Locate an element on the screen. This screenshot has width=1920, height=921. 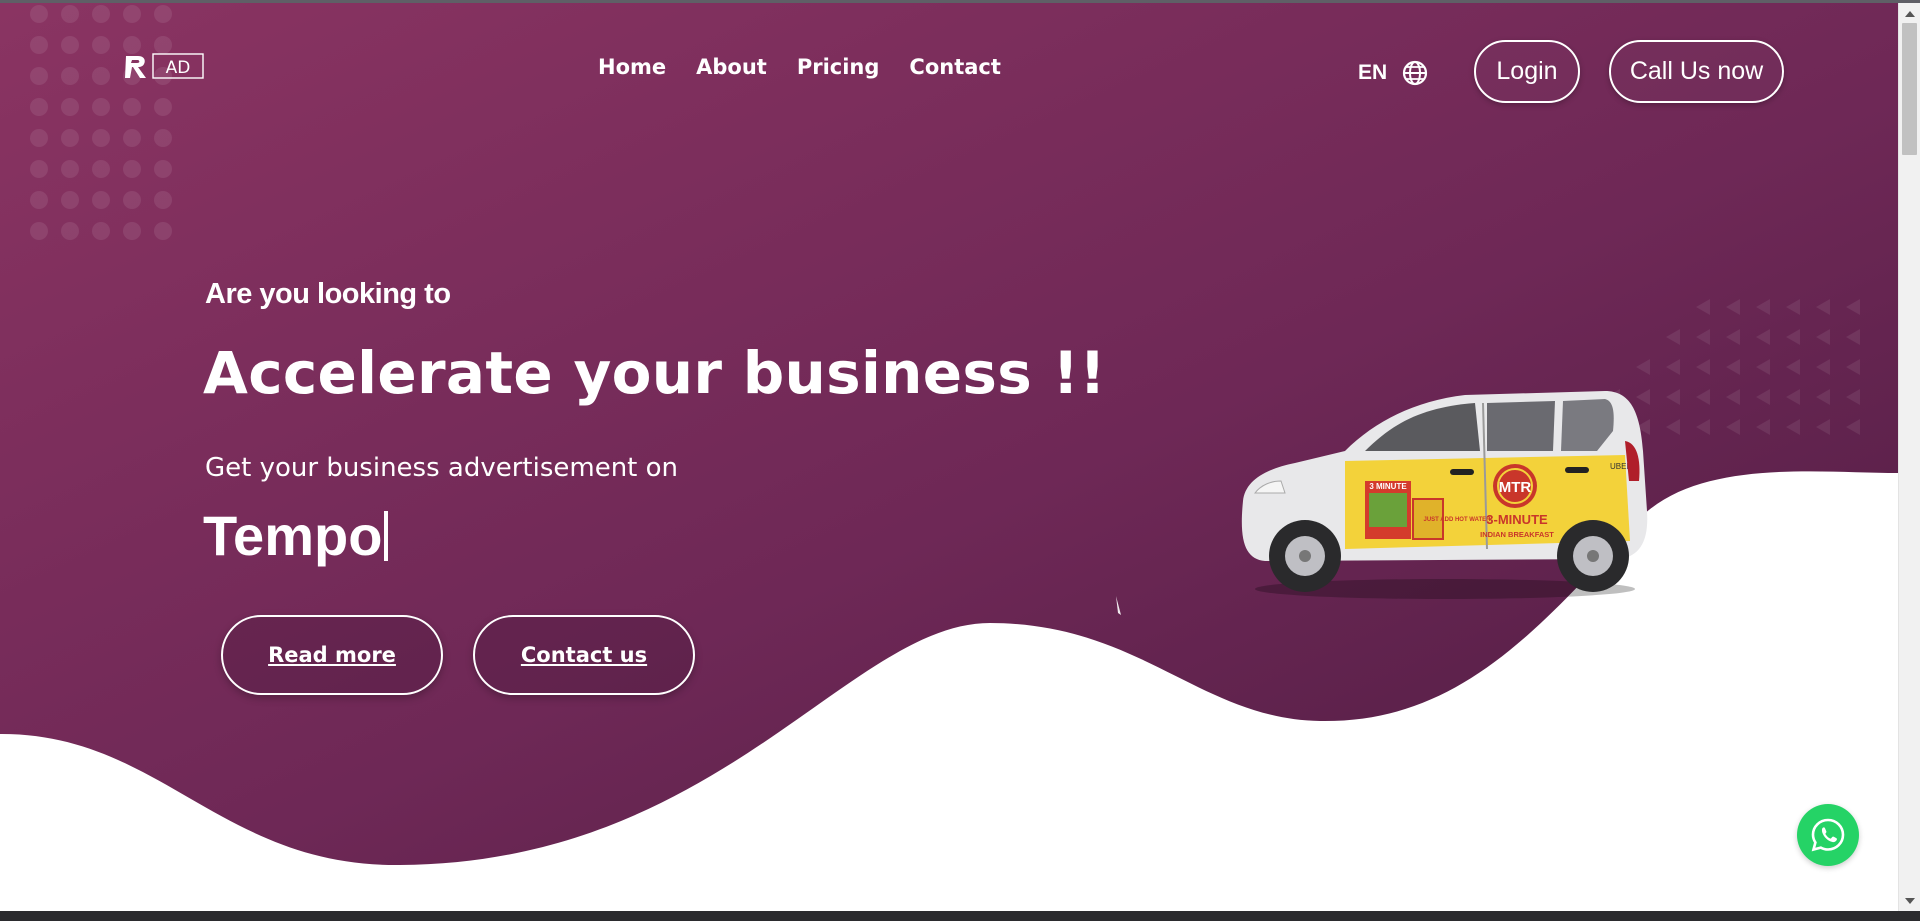
hero-kicker: Are you looking to is located at coordinates (328, 294).